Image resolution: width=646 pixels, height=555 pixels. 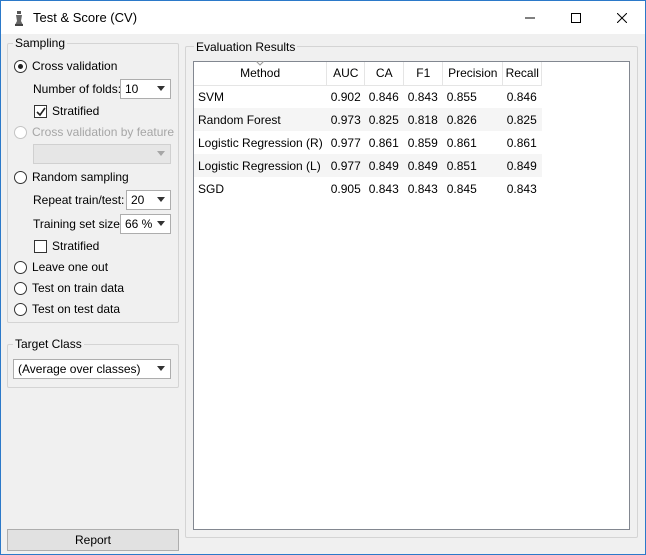 What do you see at coordinates (40, 111) in the screenshot?
I see `checkbox-checked-icon` at bounding box center [40, 111].